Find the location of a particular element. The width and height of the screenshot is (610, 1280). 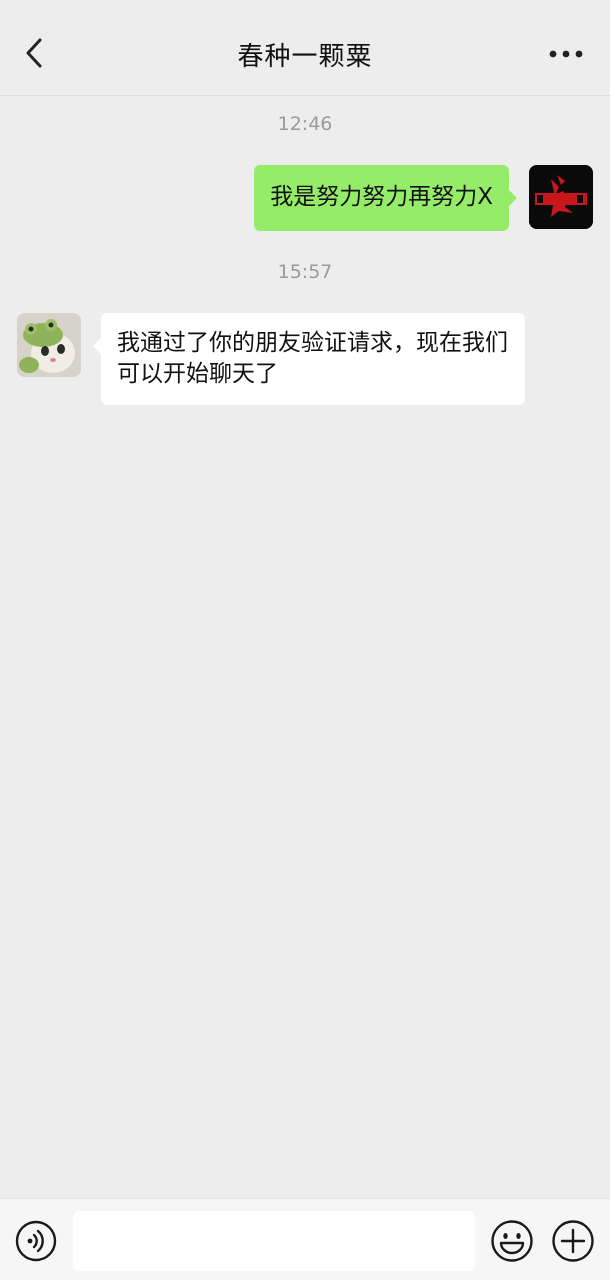

input-bar is located at coordinates (305, 1239).